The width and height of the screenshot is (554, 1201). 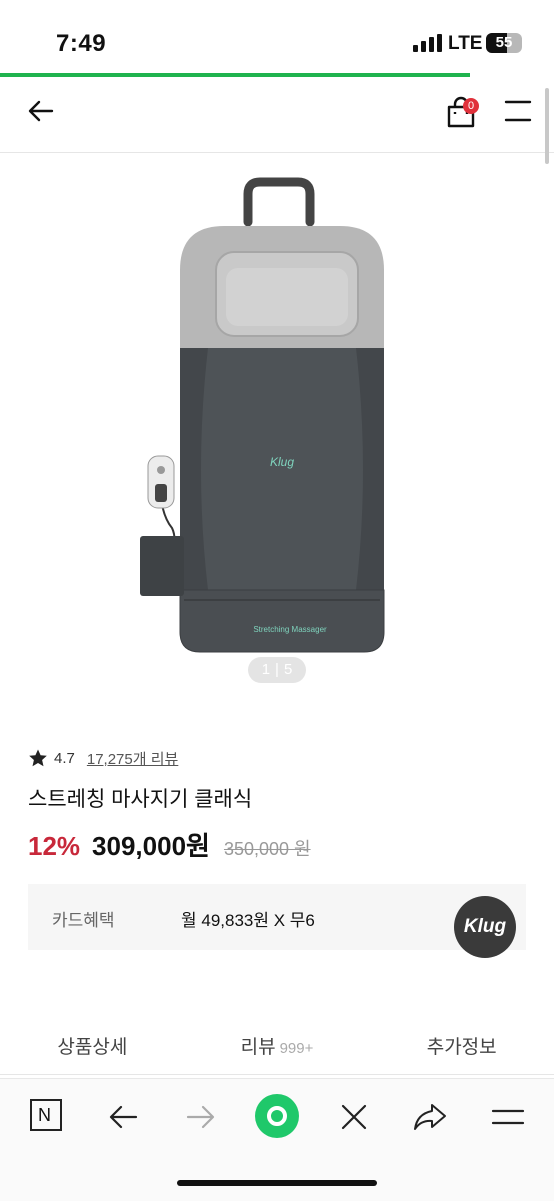 I want to click on price-row: 12% 309,000원 350,000 원, so click(x=169, y=844).